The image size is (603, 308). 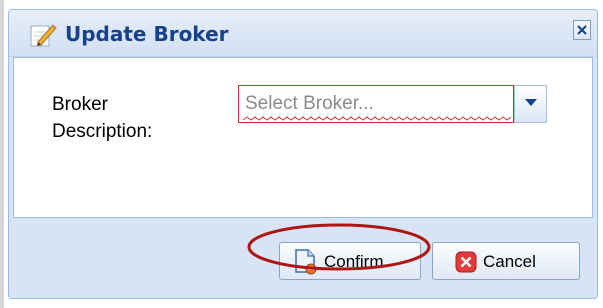 I want to click on close-button, so click(x=582, y=30).